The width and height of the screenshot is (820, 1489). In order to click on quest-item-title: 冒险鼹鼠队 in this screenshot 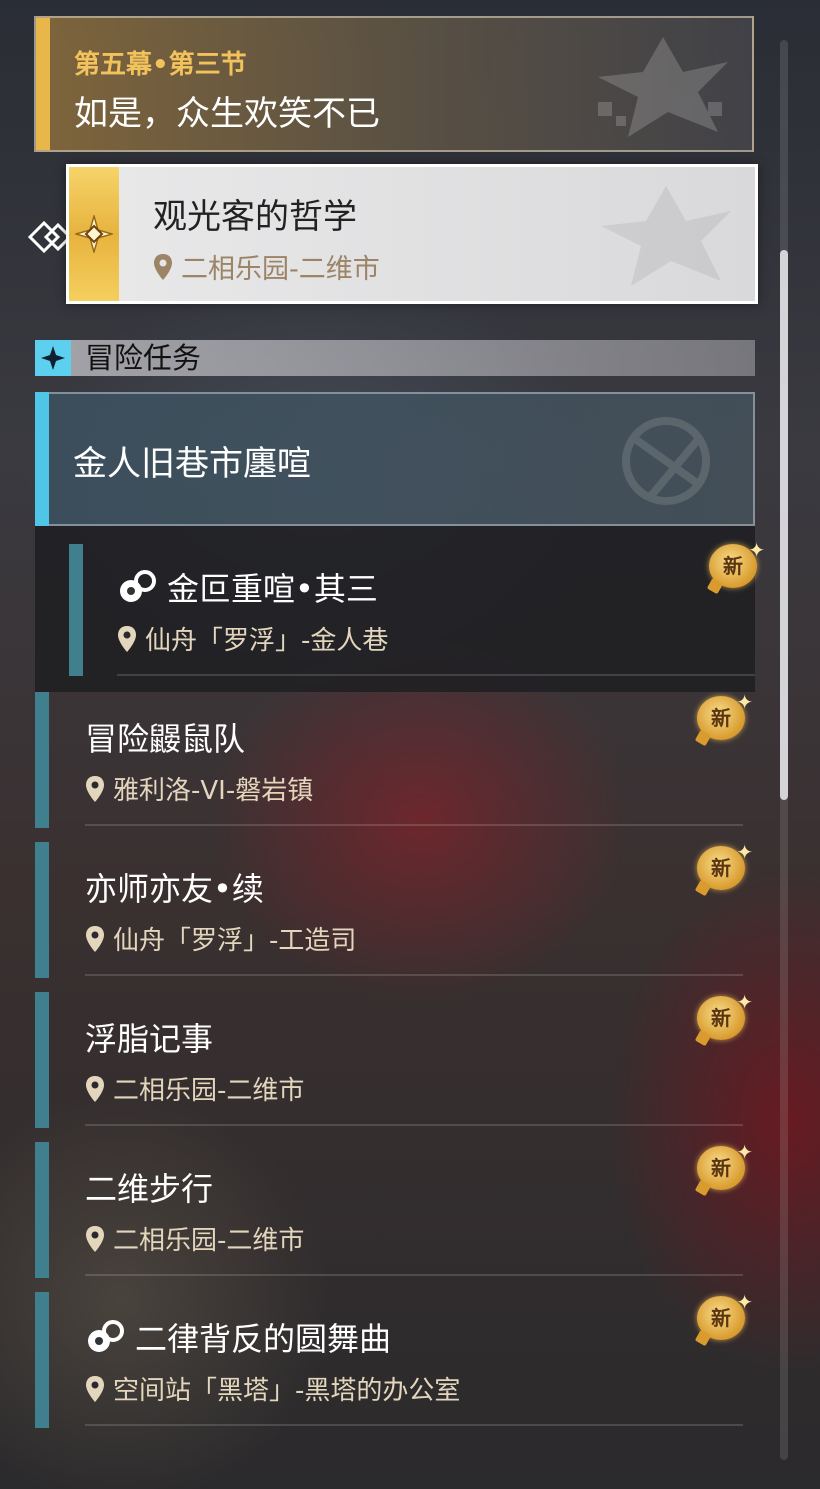, I will do `click(165, 737)`.